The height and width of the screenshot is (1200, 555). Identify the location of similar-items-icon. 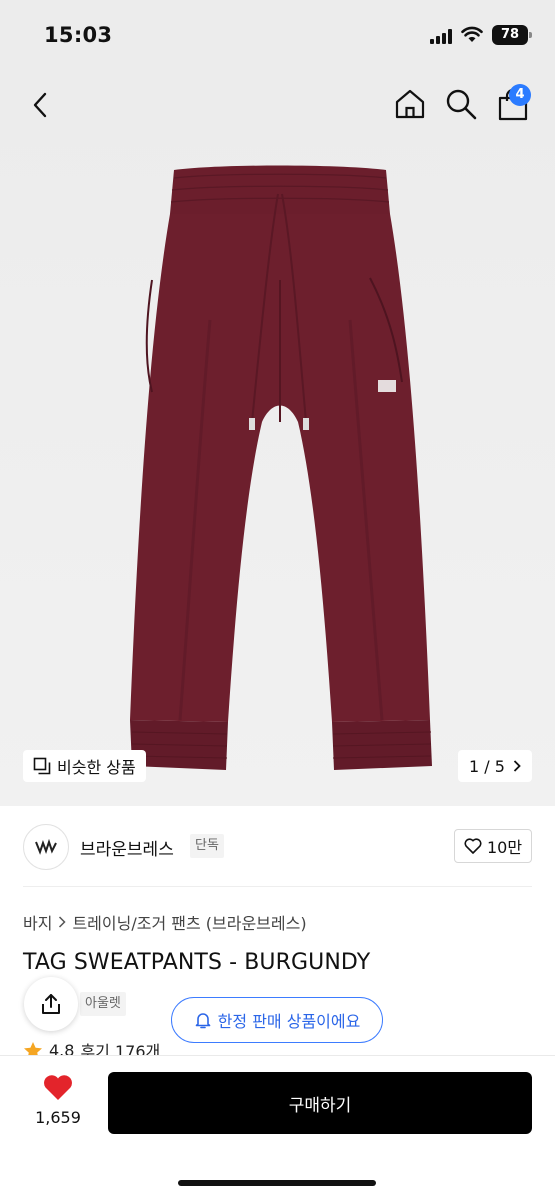
(42, 766).